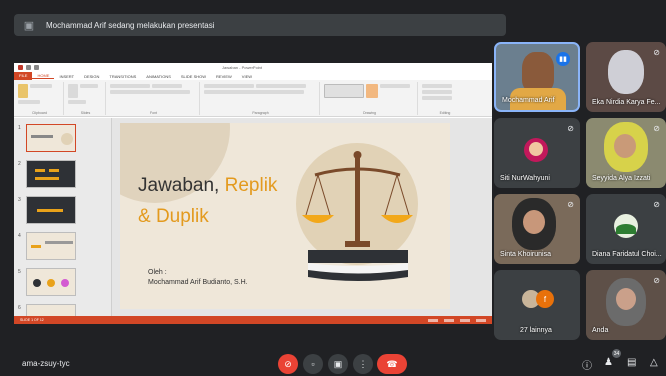 This screenshot has height=376, width=666. Describe the element at coordinates (261, 98) in the screenshot. I see `ppt-group-paragraph: Paragraph` at that location.